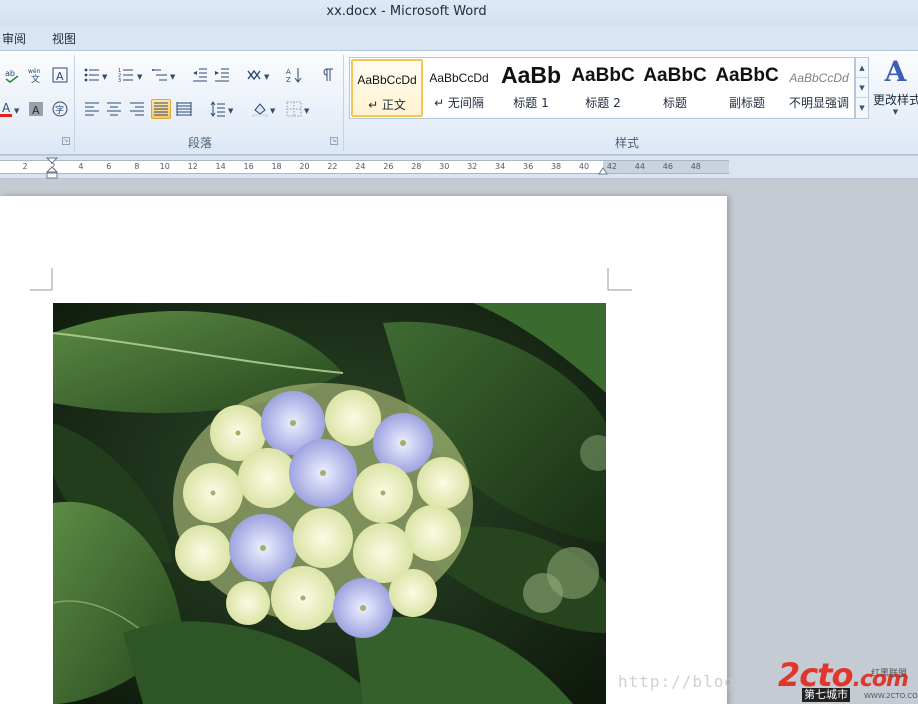 This screenshot has height=704, width=918. Describe the element at coordinates (444, 166) in the screenshot. I see `ruler-number: 30` at that location.